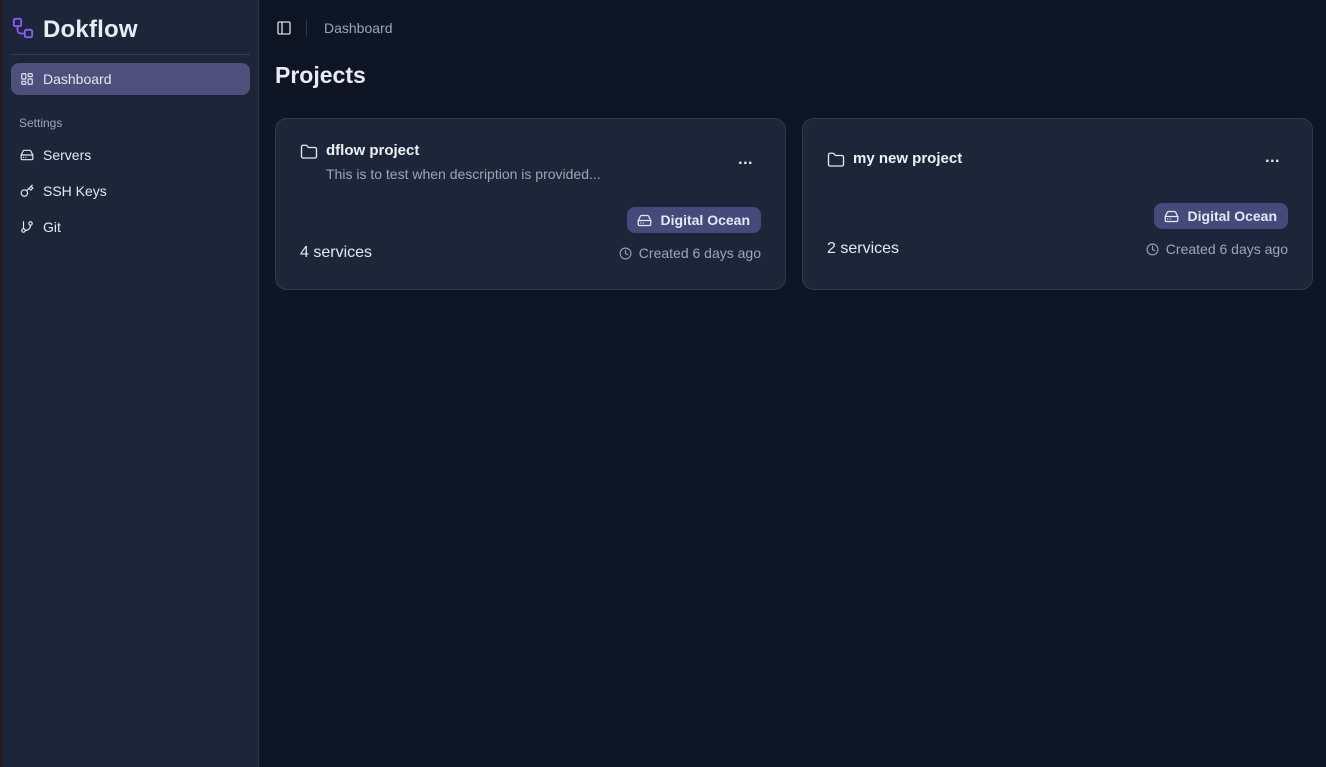 This screenshot has width=1326, height=767. Describe the element at coordinates (336, 252) in the screenshot. I see `services-count: 4 services` at that location.